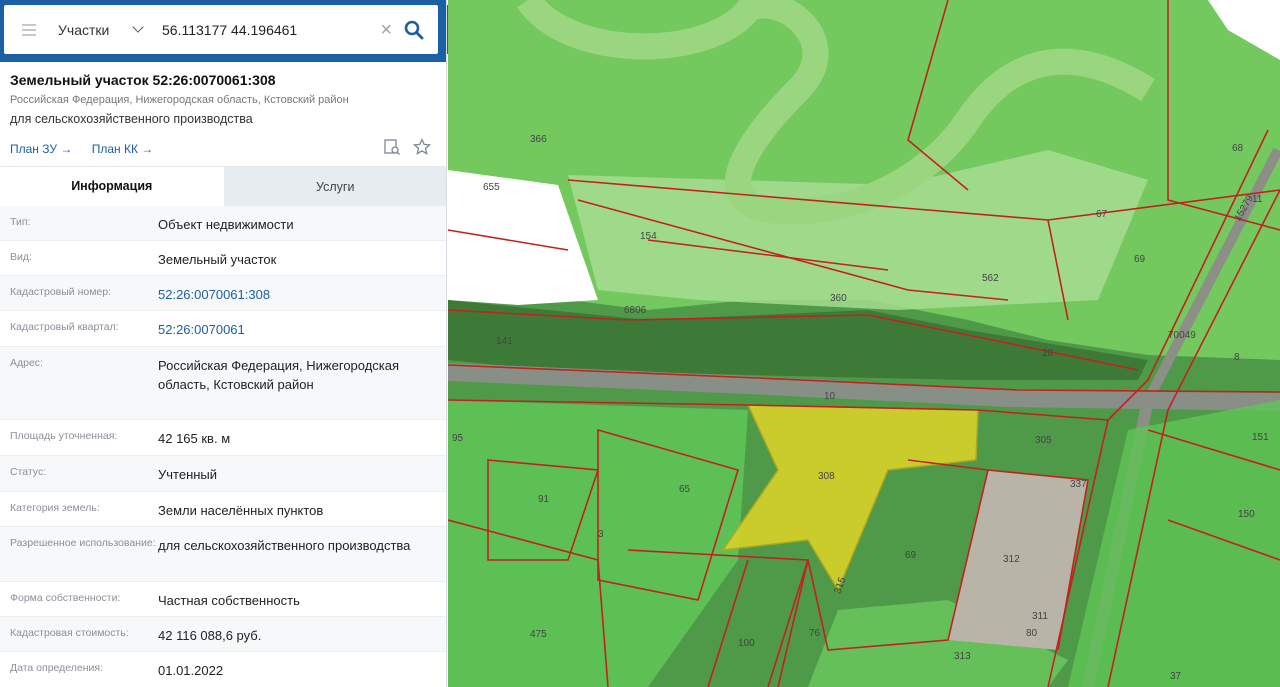 This screenshot has height=687, width=1280. I want to click on map-label: 151, so click(1260, 437).